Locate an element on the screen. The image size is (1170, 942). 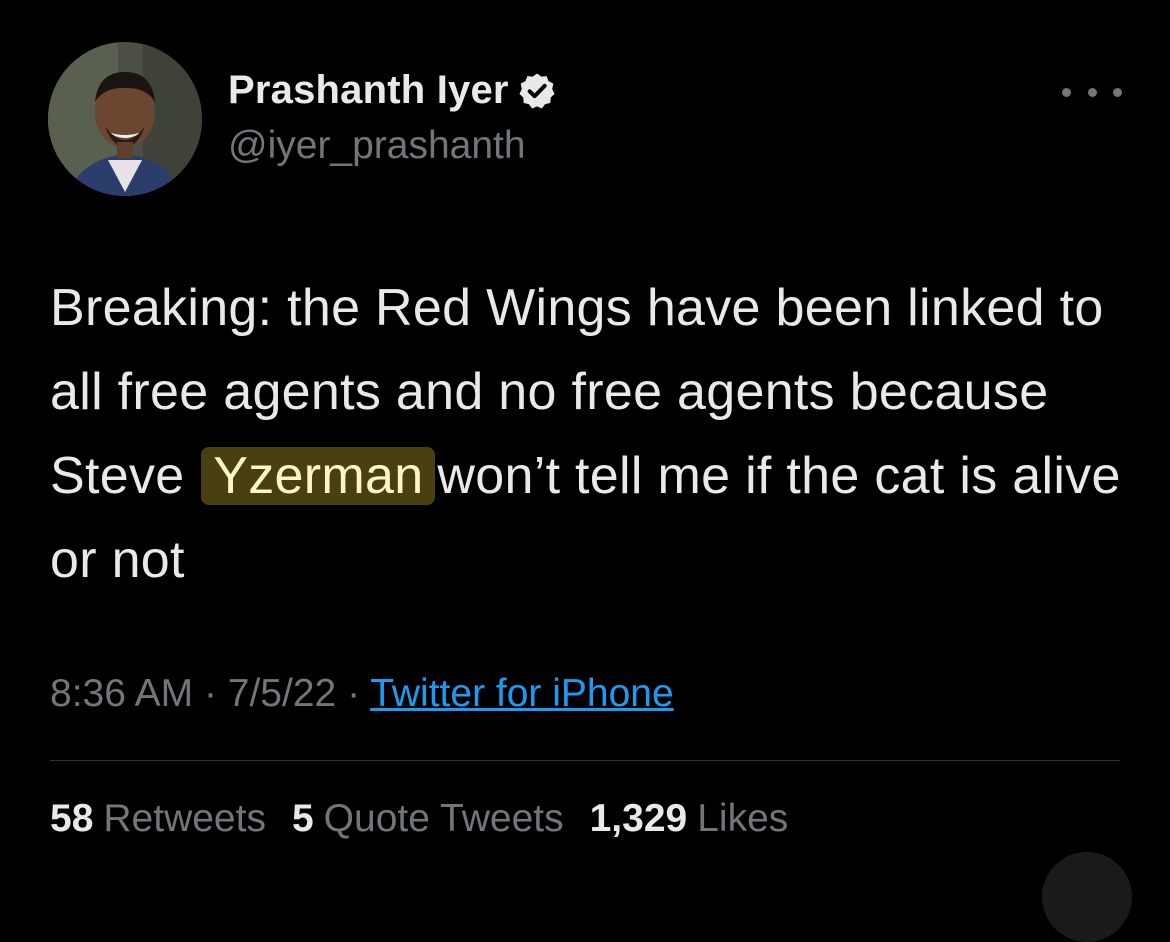
tweet-date: 7/5/22 is located at coordinates (282, 693).